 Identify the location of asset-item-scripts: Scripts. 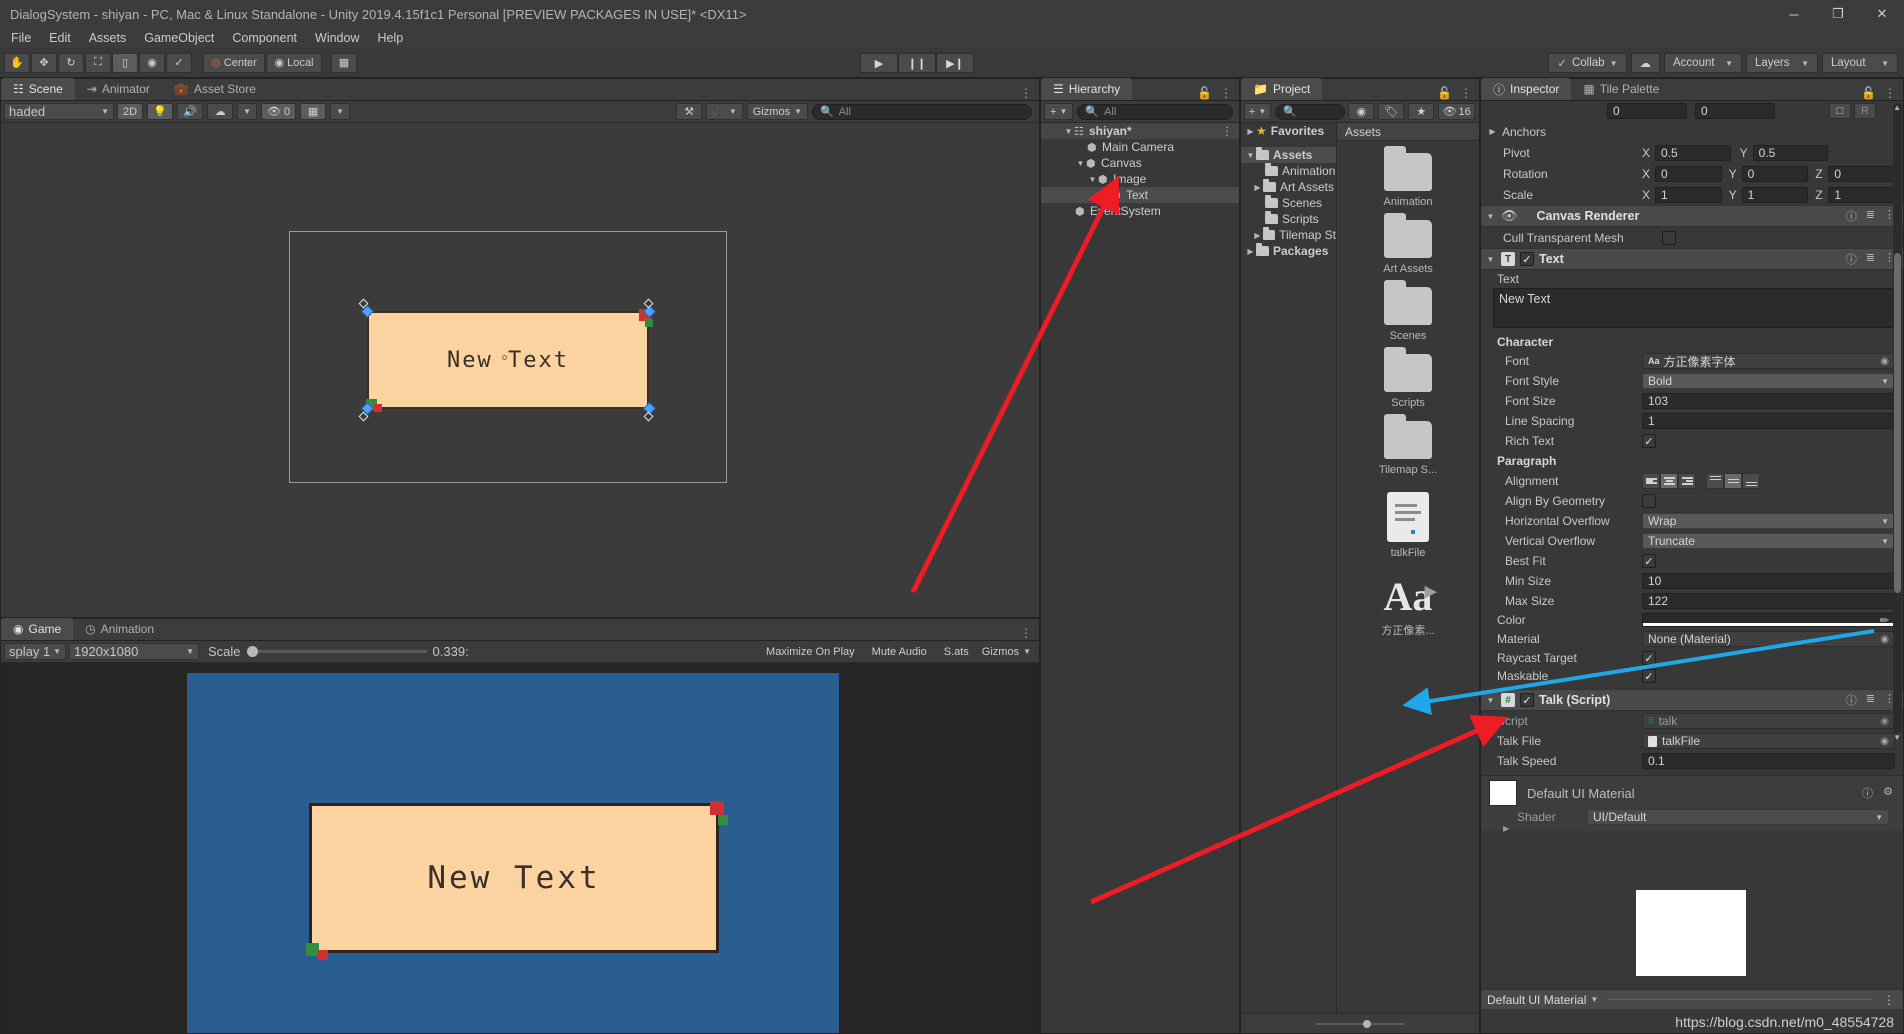
(1408, 378).